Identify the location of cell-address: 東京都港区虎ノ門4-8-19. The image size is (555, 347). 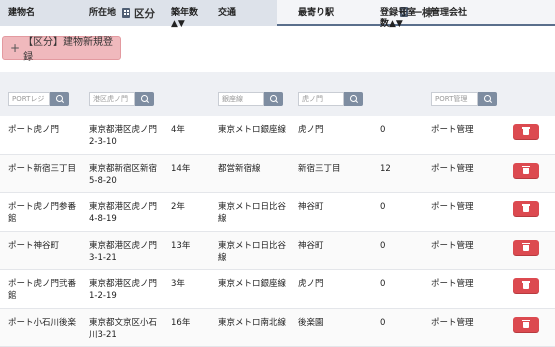
(127, 213).